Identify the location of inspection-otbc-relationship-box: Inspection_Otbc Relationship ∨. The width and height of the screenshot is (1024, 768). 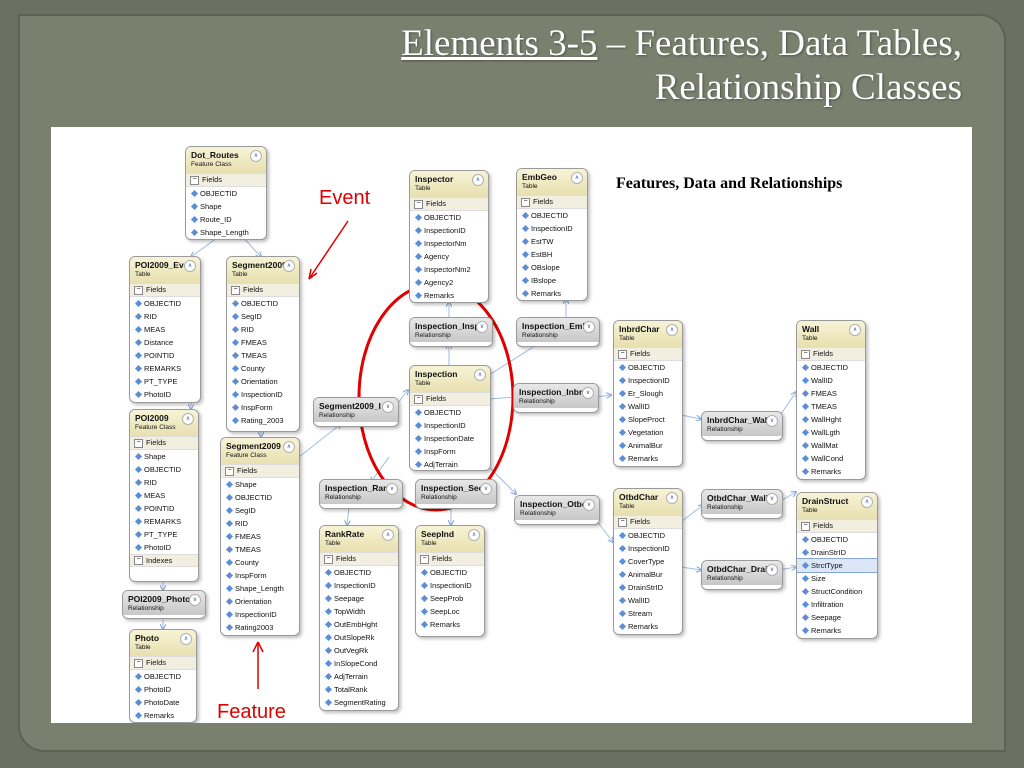
(557, 510).